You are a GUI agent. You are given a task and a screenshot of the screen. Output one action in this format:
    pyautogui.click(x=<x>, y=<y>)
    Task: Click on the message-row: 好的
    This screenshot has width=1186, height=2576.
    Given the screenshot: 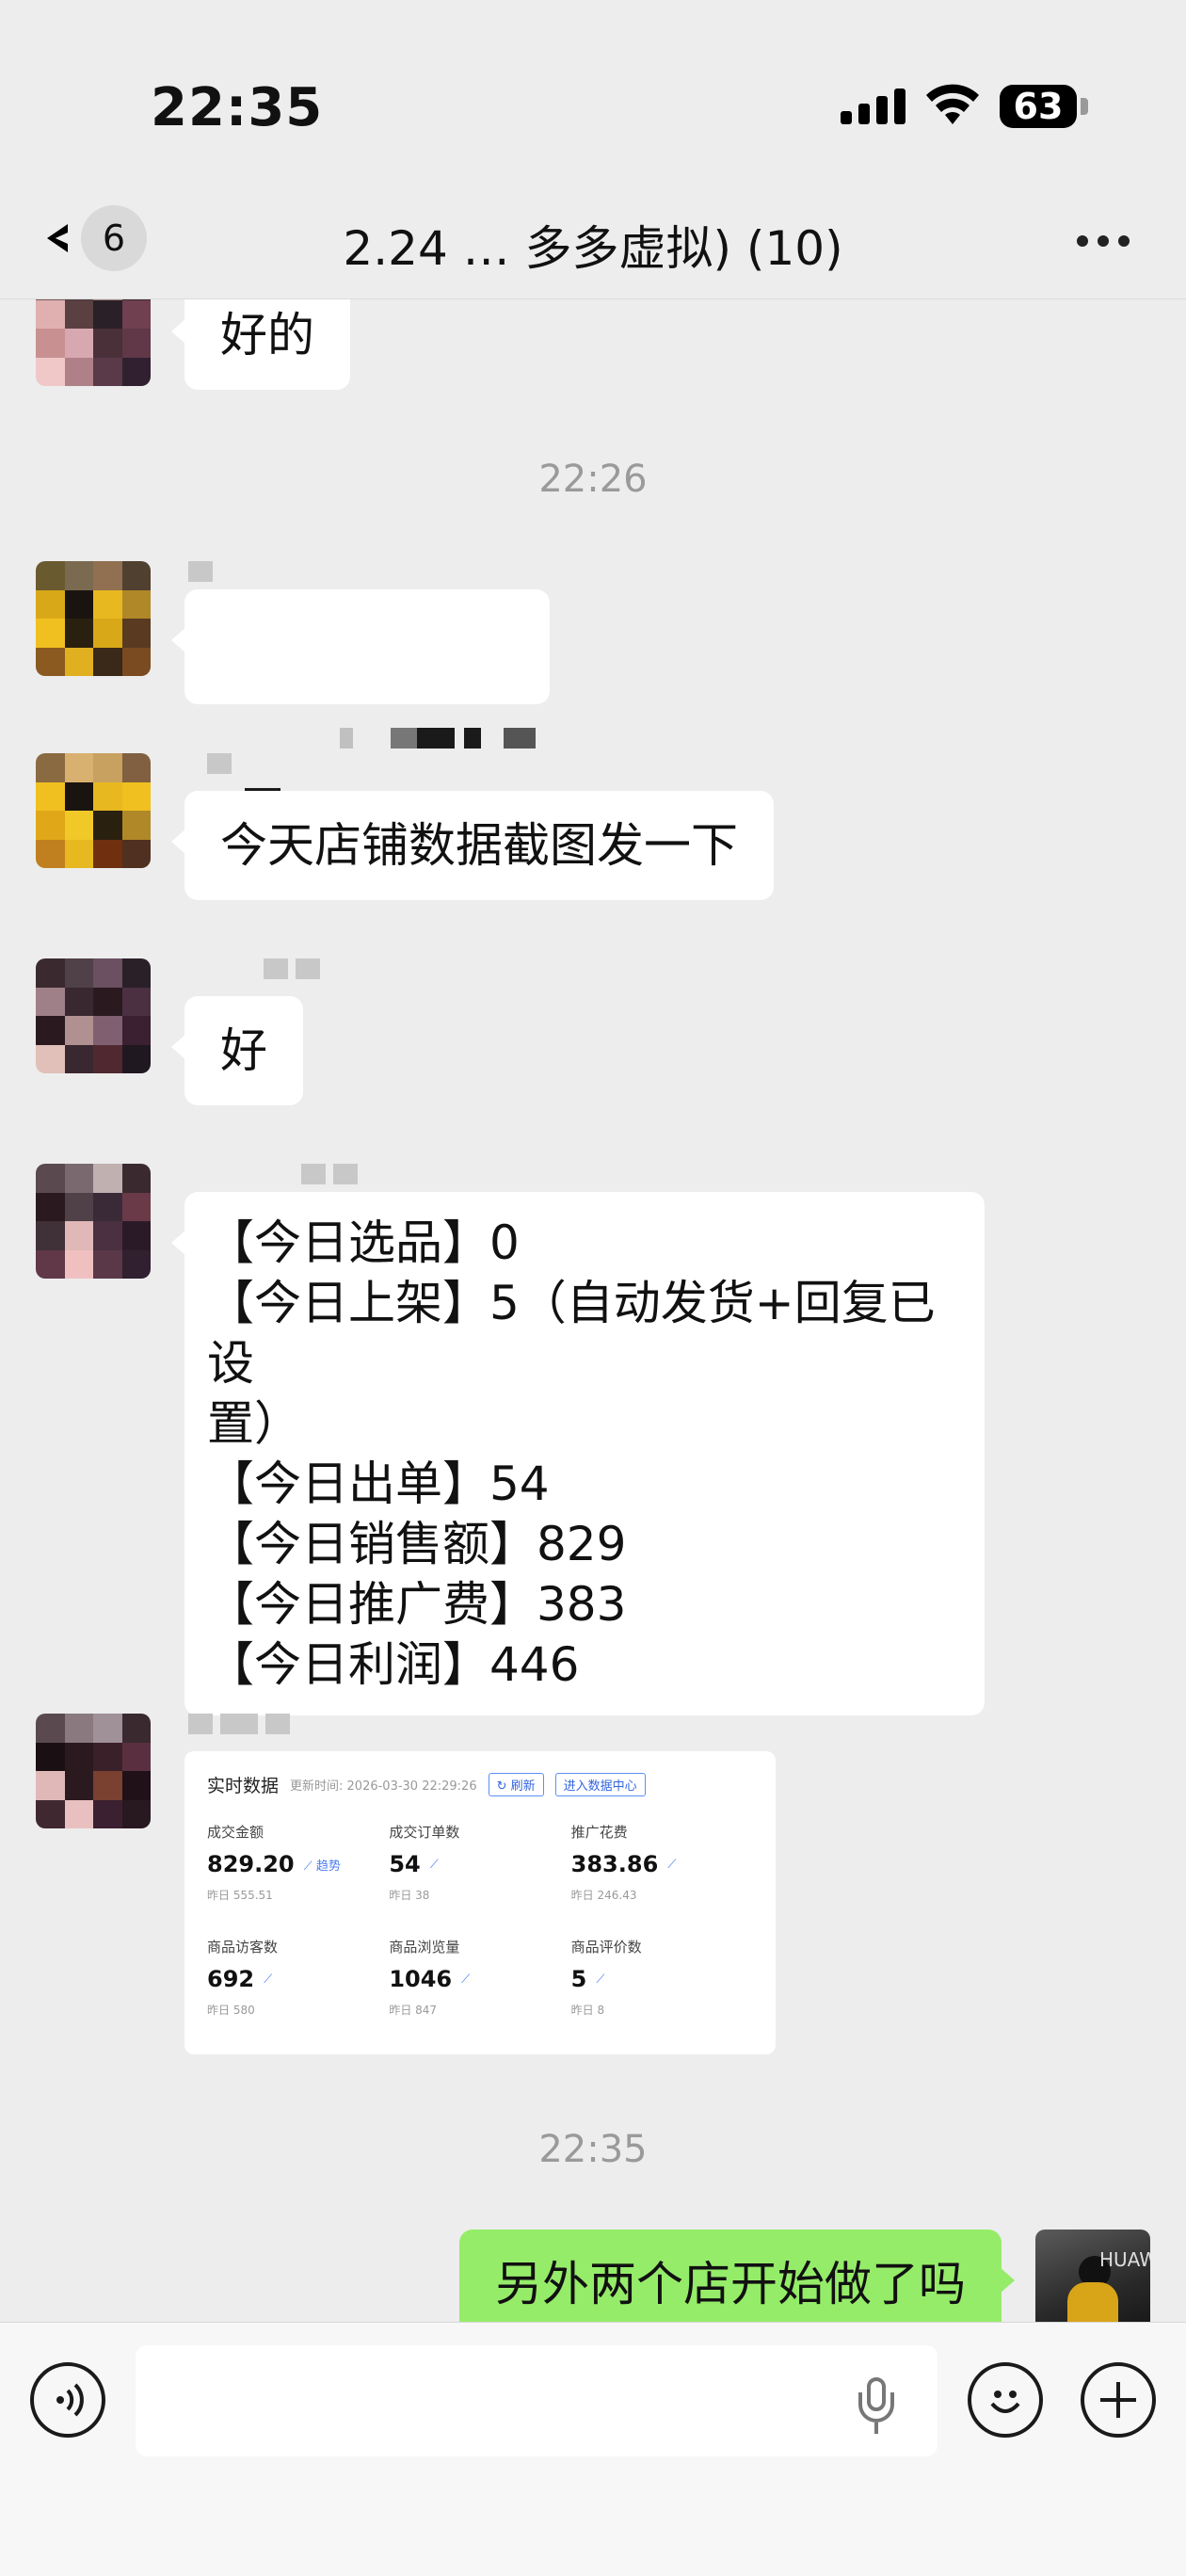 What is the action you would take?
    pyautogui.click(x=593, y=355)
    